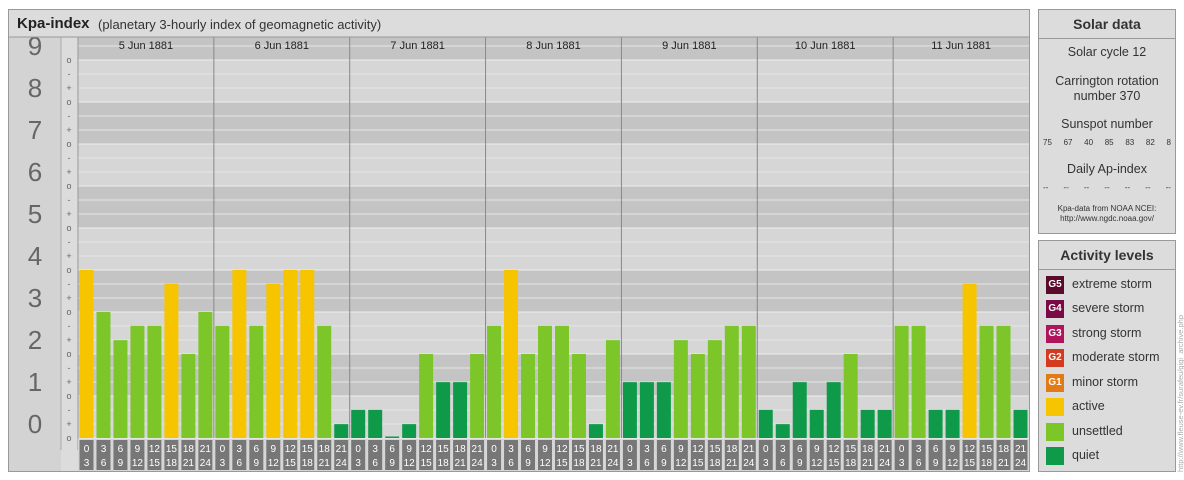  What do you see at coordinates (35, 214) in the screenshot?
I see `y-tick-label: 5` at bounding box center [35, 214].